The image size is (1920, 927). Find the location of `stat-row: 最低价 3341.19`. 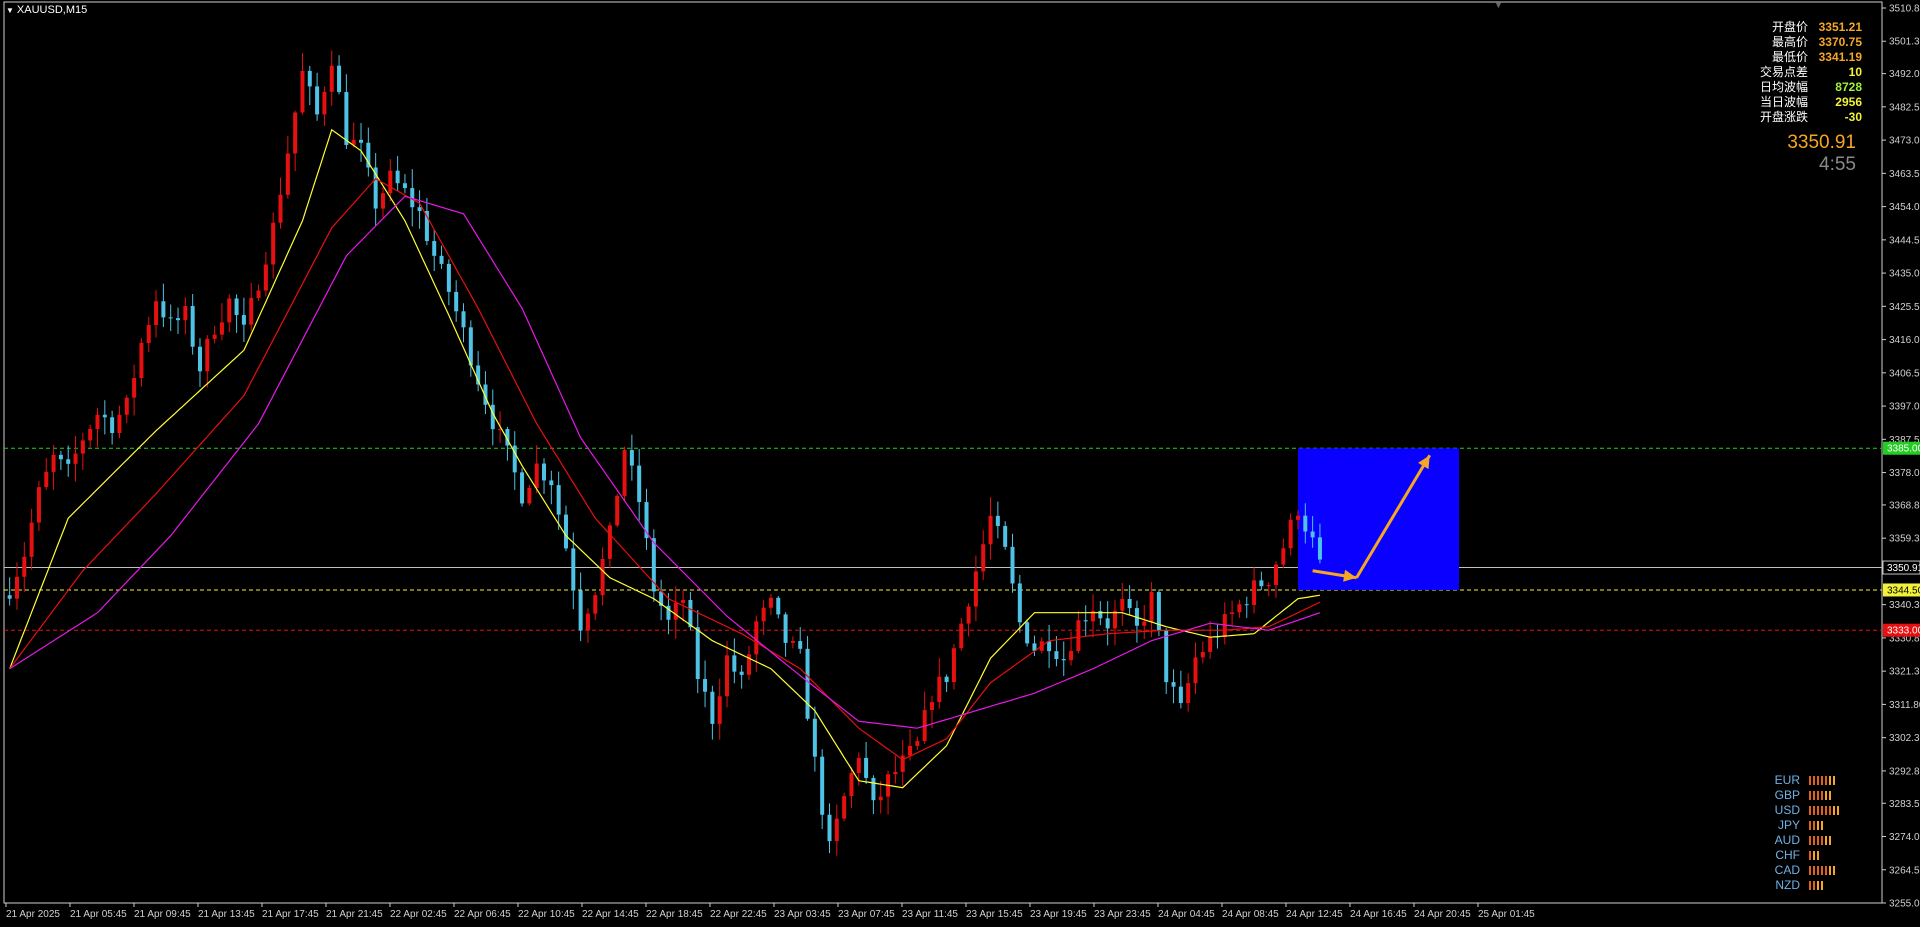

stat-row: 最低价 3341.19 is located at coordinates (1792, 57).